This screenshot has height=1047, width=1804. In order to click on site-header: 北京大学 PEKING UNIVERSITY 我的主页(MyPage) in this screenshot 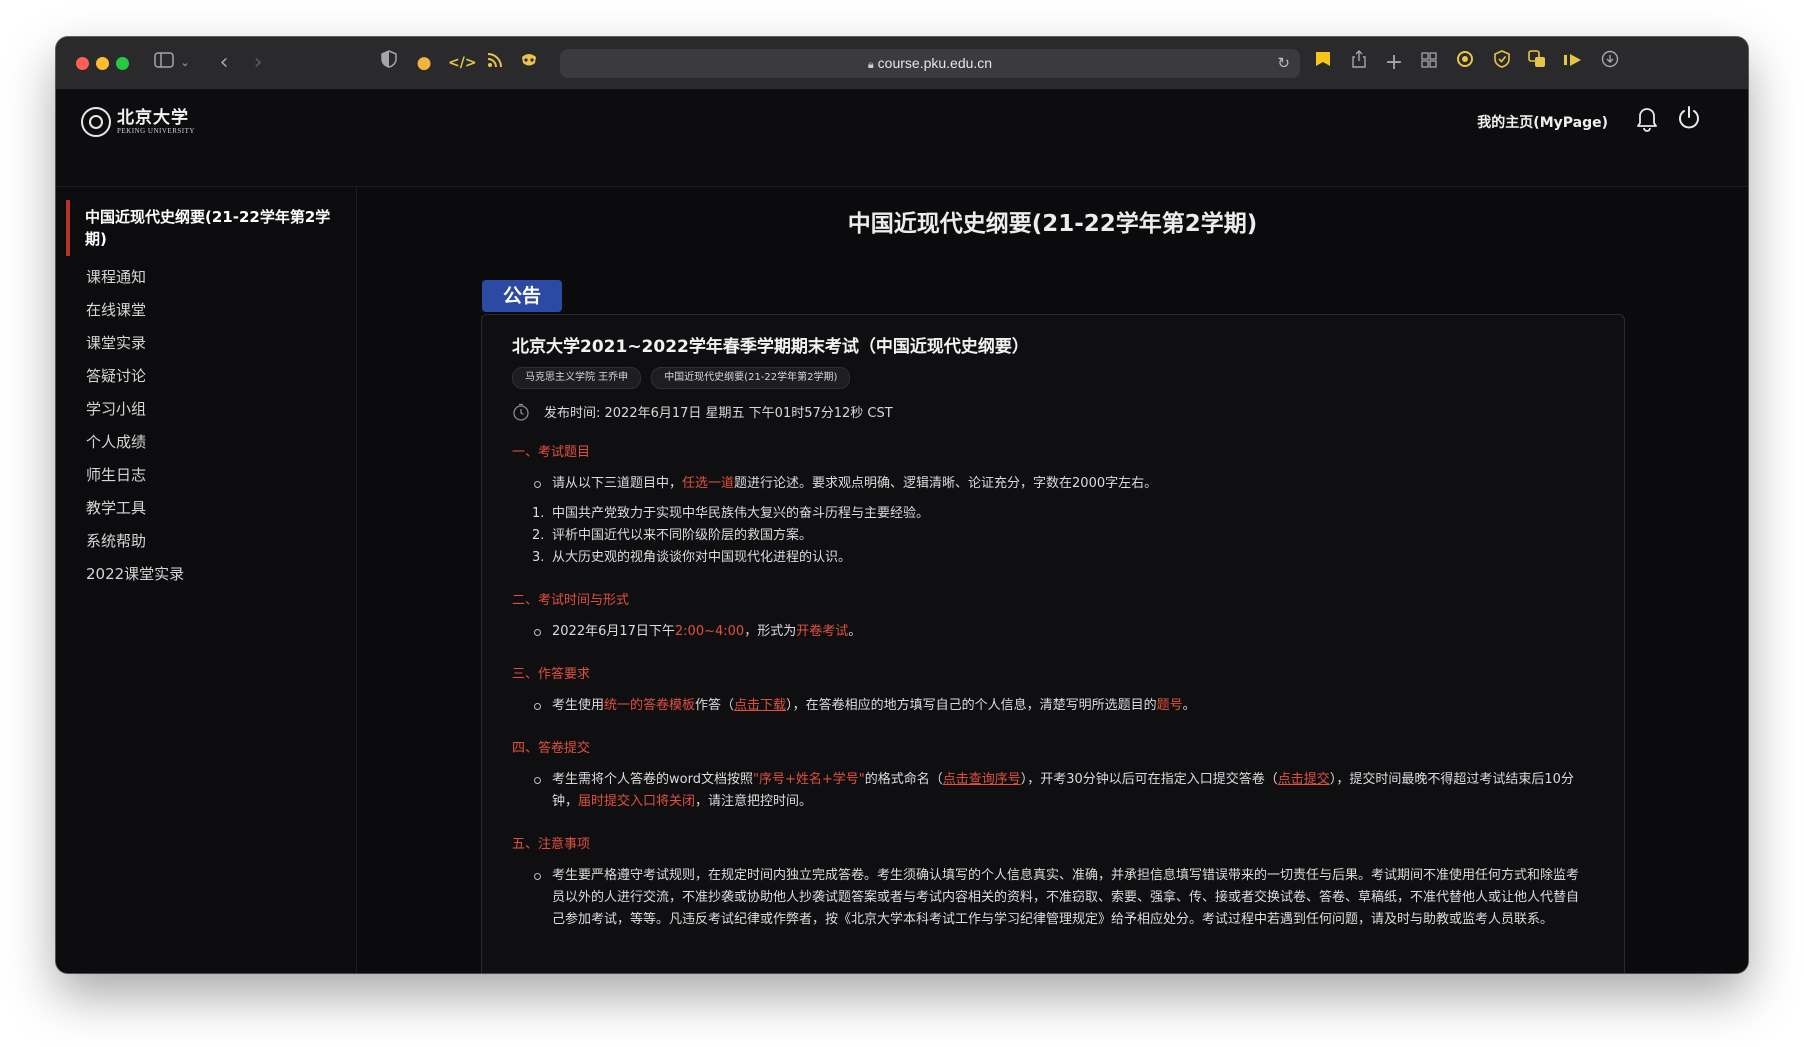, I will do `click(902, 138)`.